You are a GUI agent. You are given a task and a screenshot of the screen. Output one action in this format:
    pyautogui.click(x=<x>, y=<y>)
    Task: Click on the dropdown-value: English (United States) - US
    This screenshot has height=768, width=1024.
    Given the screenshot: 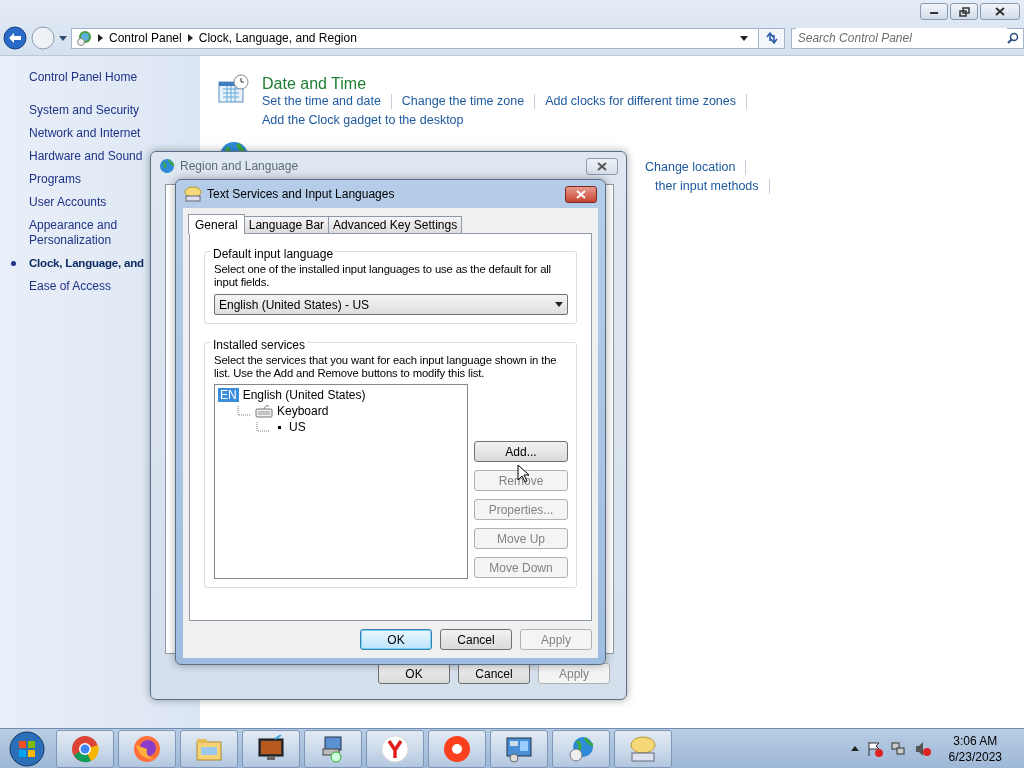 What is the action you would take?
    pyautogui.click(x=294, y=305)
    